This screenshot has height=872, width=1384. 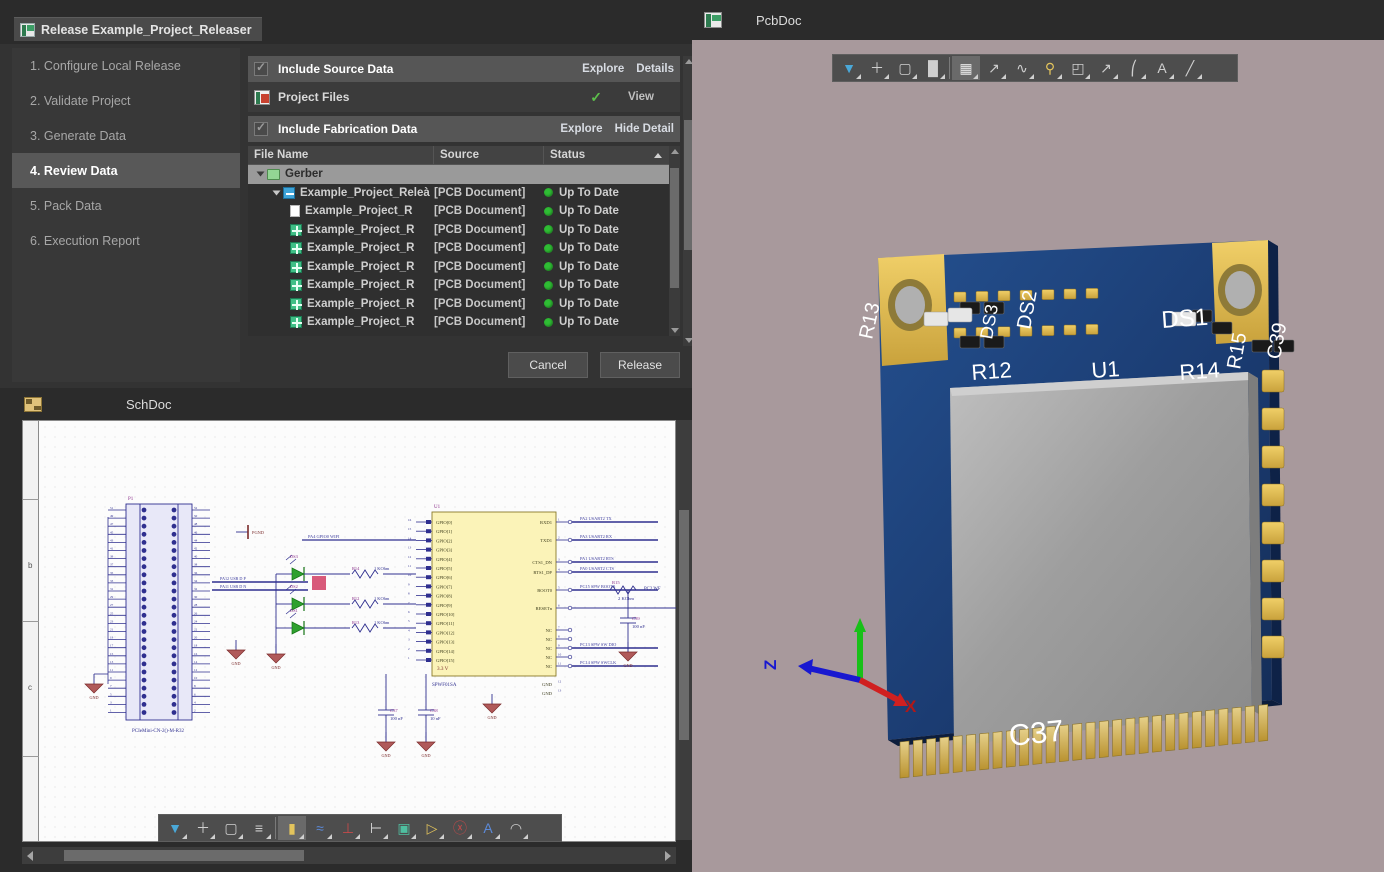 What do you see at coordinates (548, 365) in the screenshot?
I see `cancel-button: Cancel` at bounding box center [548, 365].